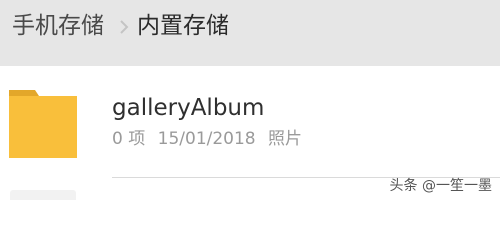 The image size is (500, 240). What do you see at coordinates (43, 124) in the screenshot?
I see `folder-icon` at bounding box center [43, 124].